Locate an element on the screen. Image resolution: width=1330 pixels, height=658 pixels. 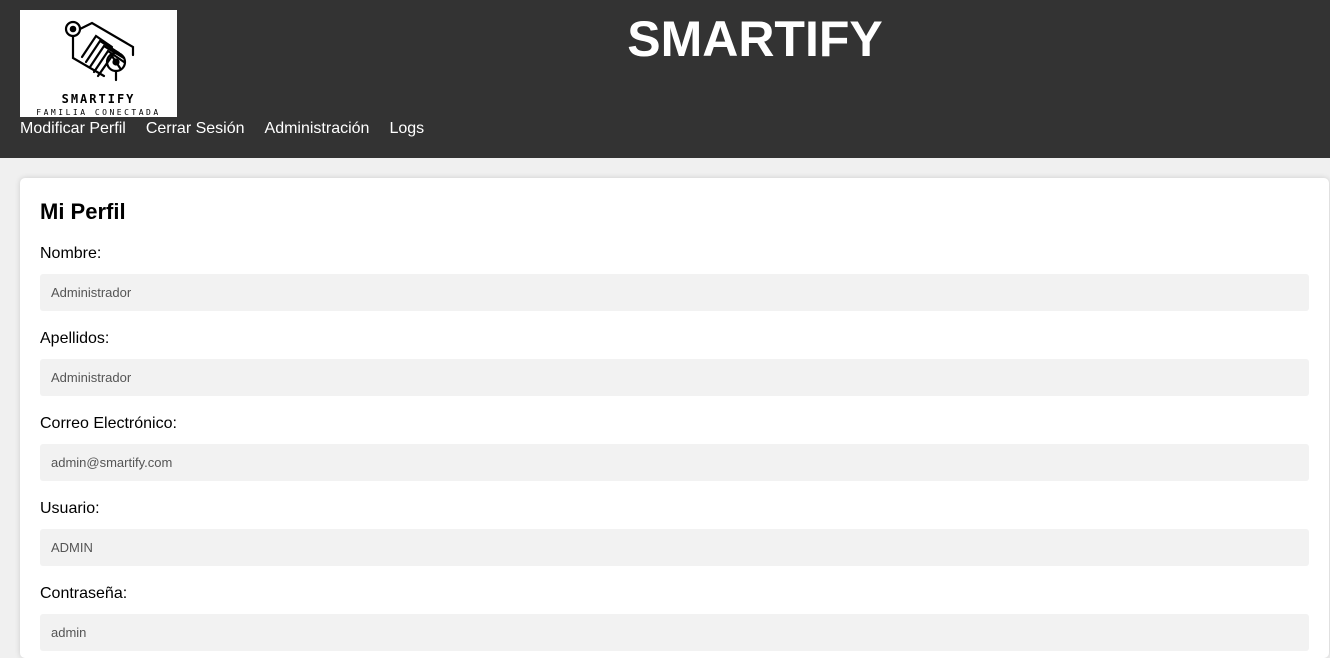
usuario-label: Usuario: is located at coordinates (70, 508).